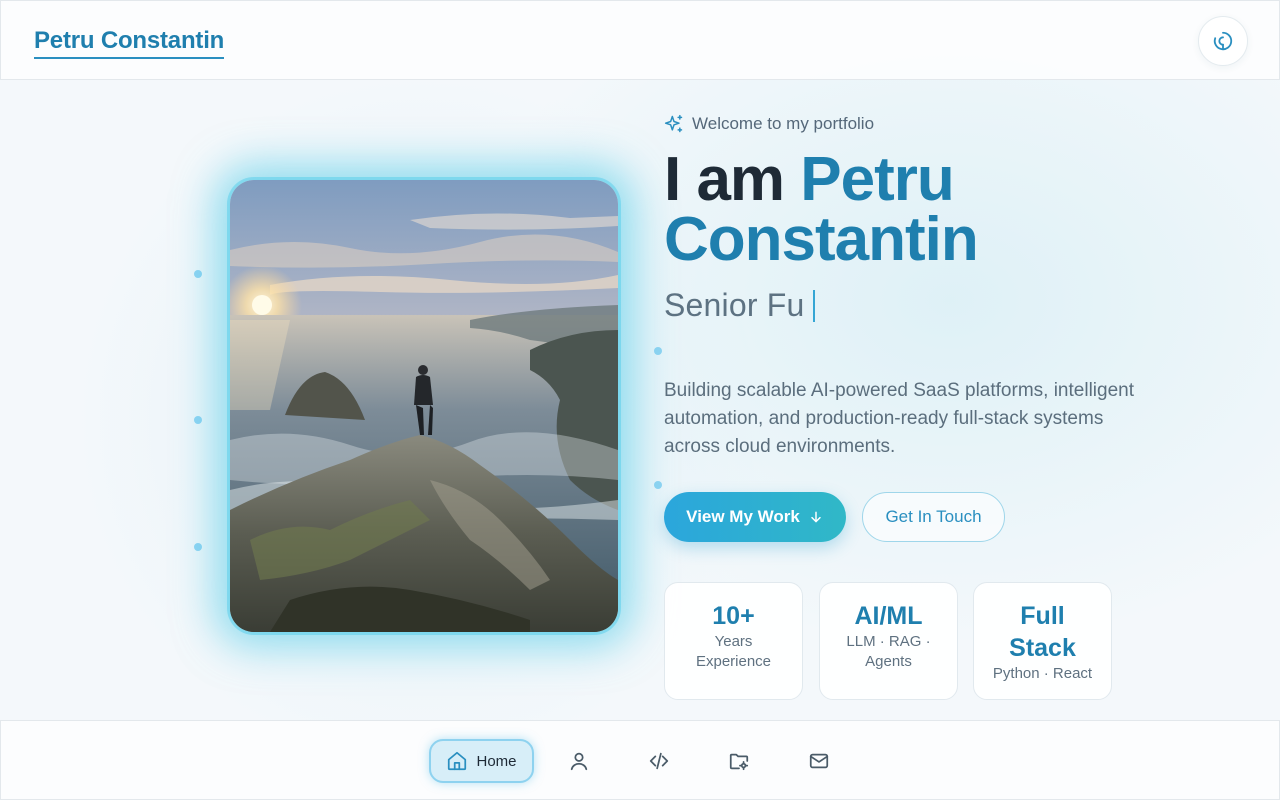 The height and width of the screenshot is (800, 1280). I want to click on nav-item-home: Home, so click(481, 761).